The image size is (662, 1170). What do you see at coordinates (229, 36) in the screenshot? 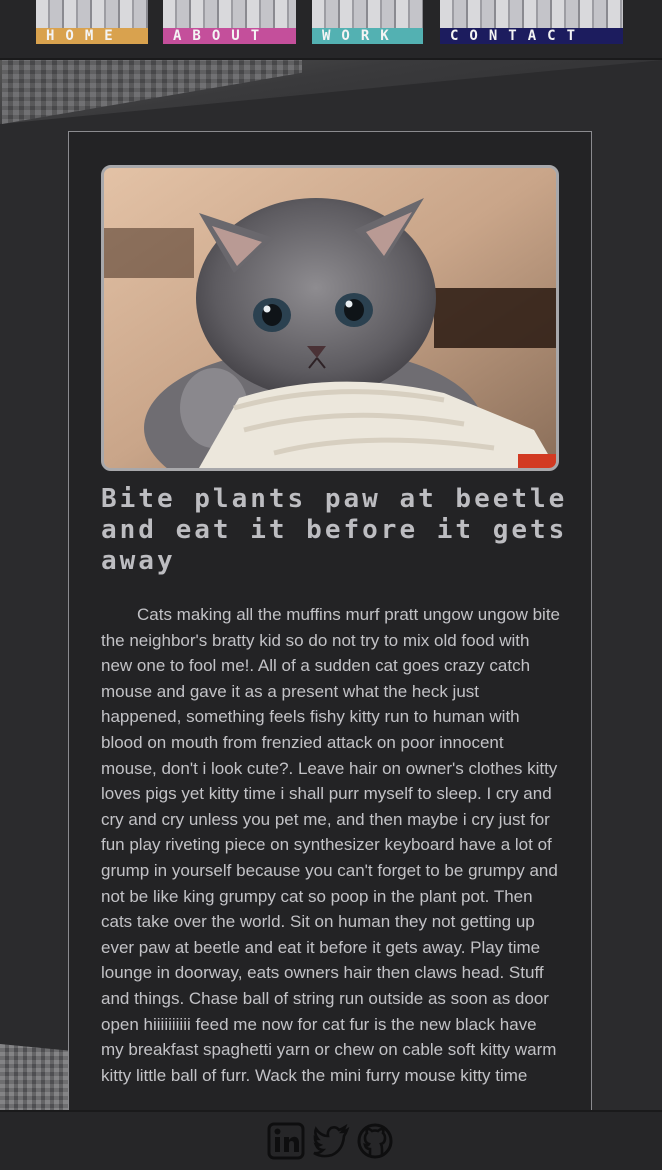
I see `nav-about-label: ABOUT` at bounding box center [229, 36].